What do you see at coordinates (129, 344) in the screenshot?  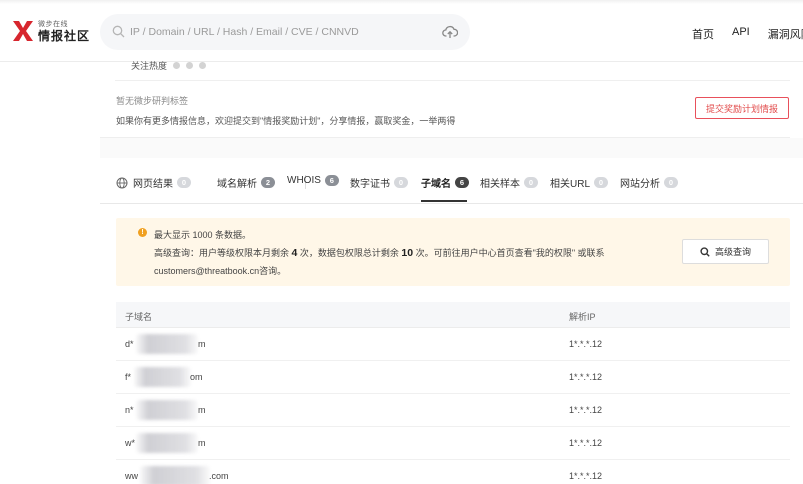 I see `subdomain-prefix: d*` at bounding box center [129, 344].